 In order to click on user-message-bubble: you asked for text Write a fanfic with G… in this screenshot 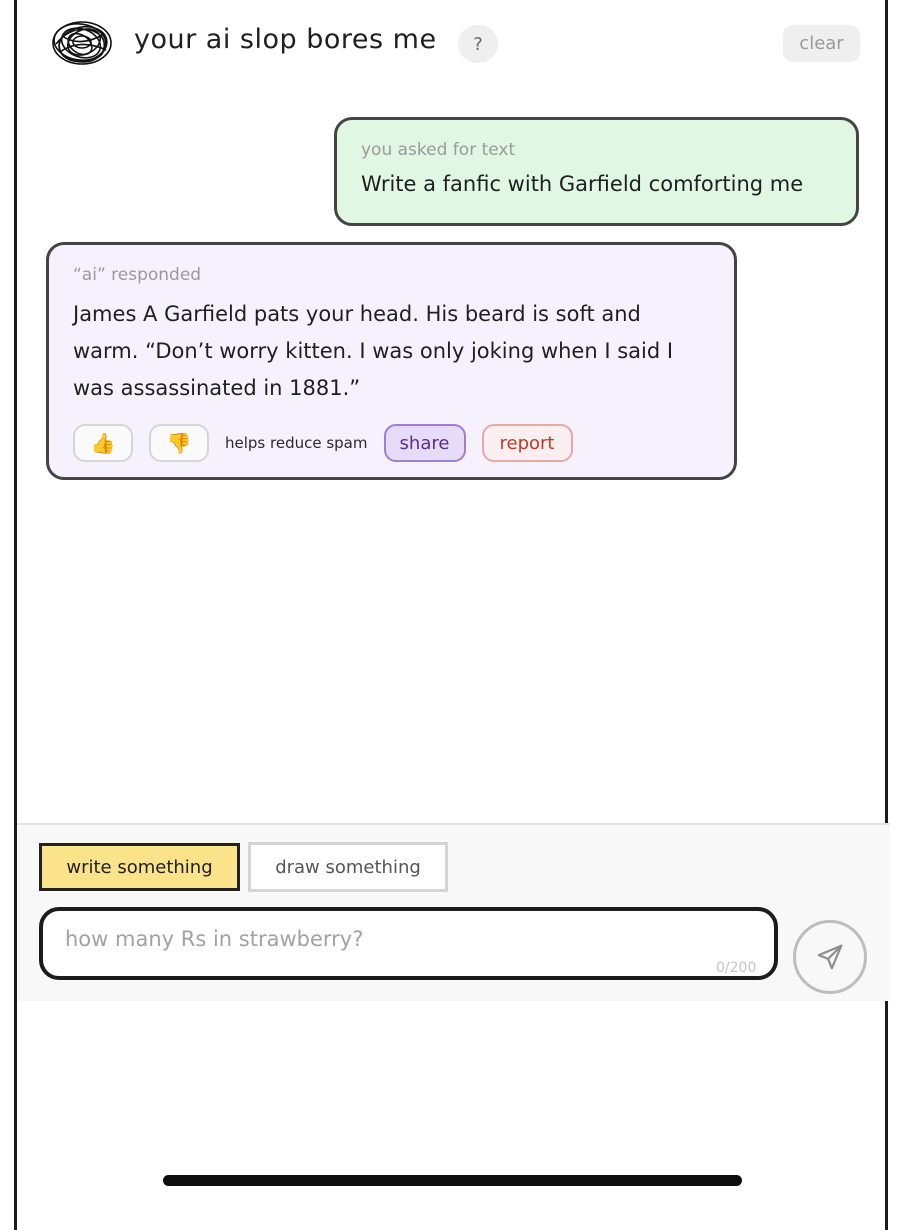, I will do `click(596, 171)`.